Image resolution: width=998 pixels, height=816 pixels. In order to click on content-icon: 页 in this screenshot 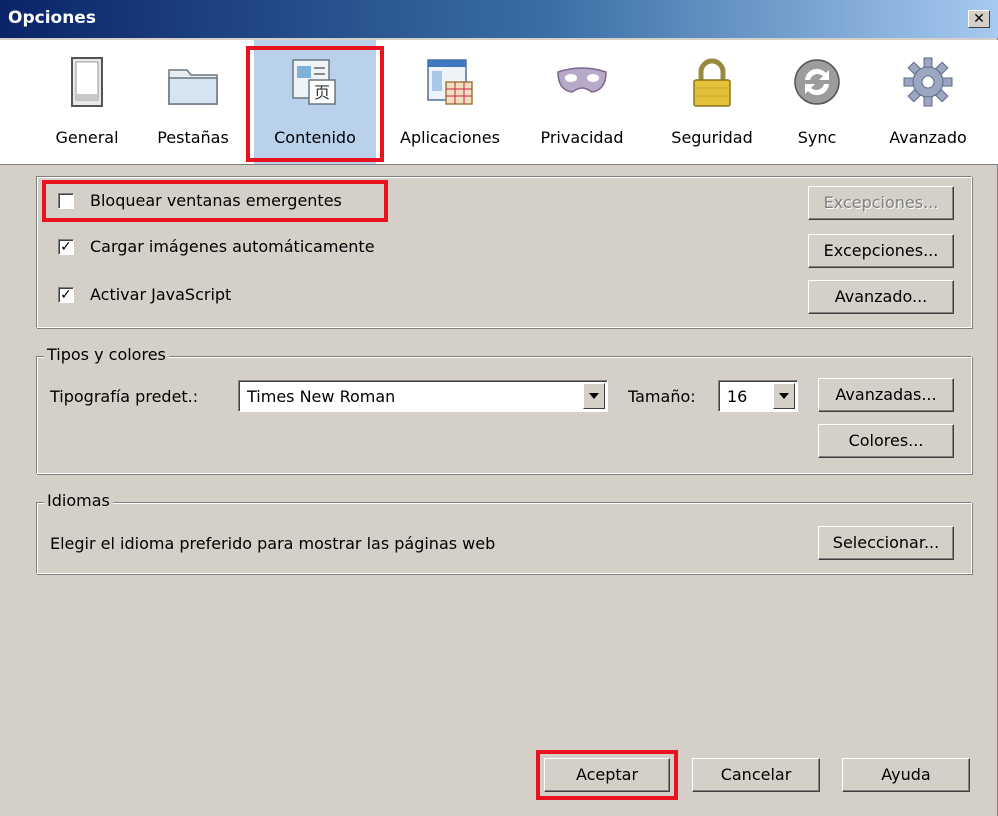, I will do `click(314, 82)`.